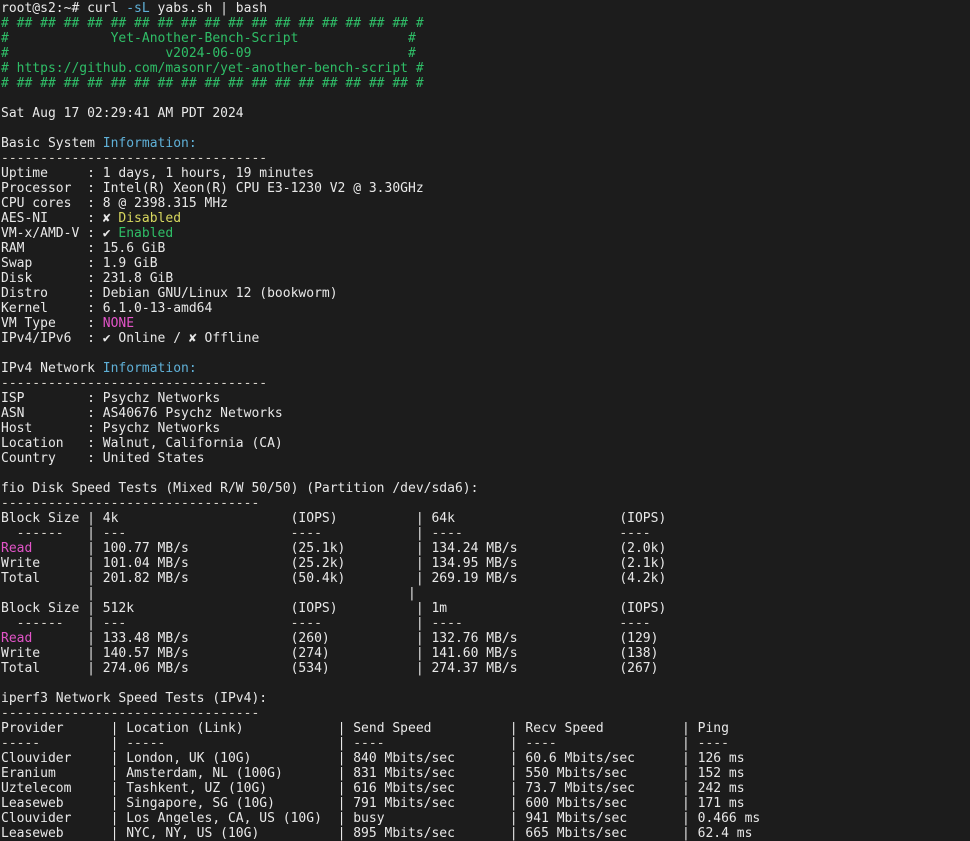 This screenshot has width=970, height=841. What do you see at coordinates (412, 53) in the screenshot?
I see `banner-edge: #` at bounding box center [412, 53].